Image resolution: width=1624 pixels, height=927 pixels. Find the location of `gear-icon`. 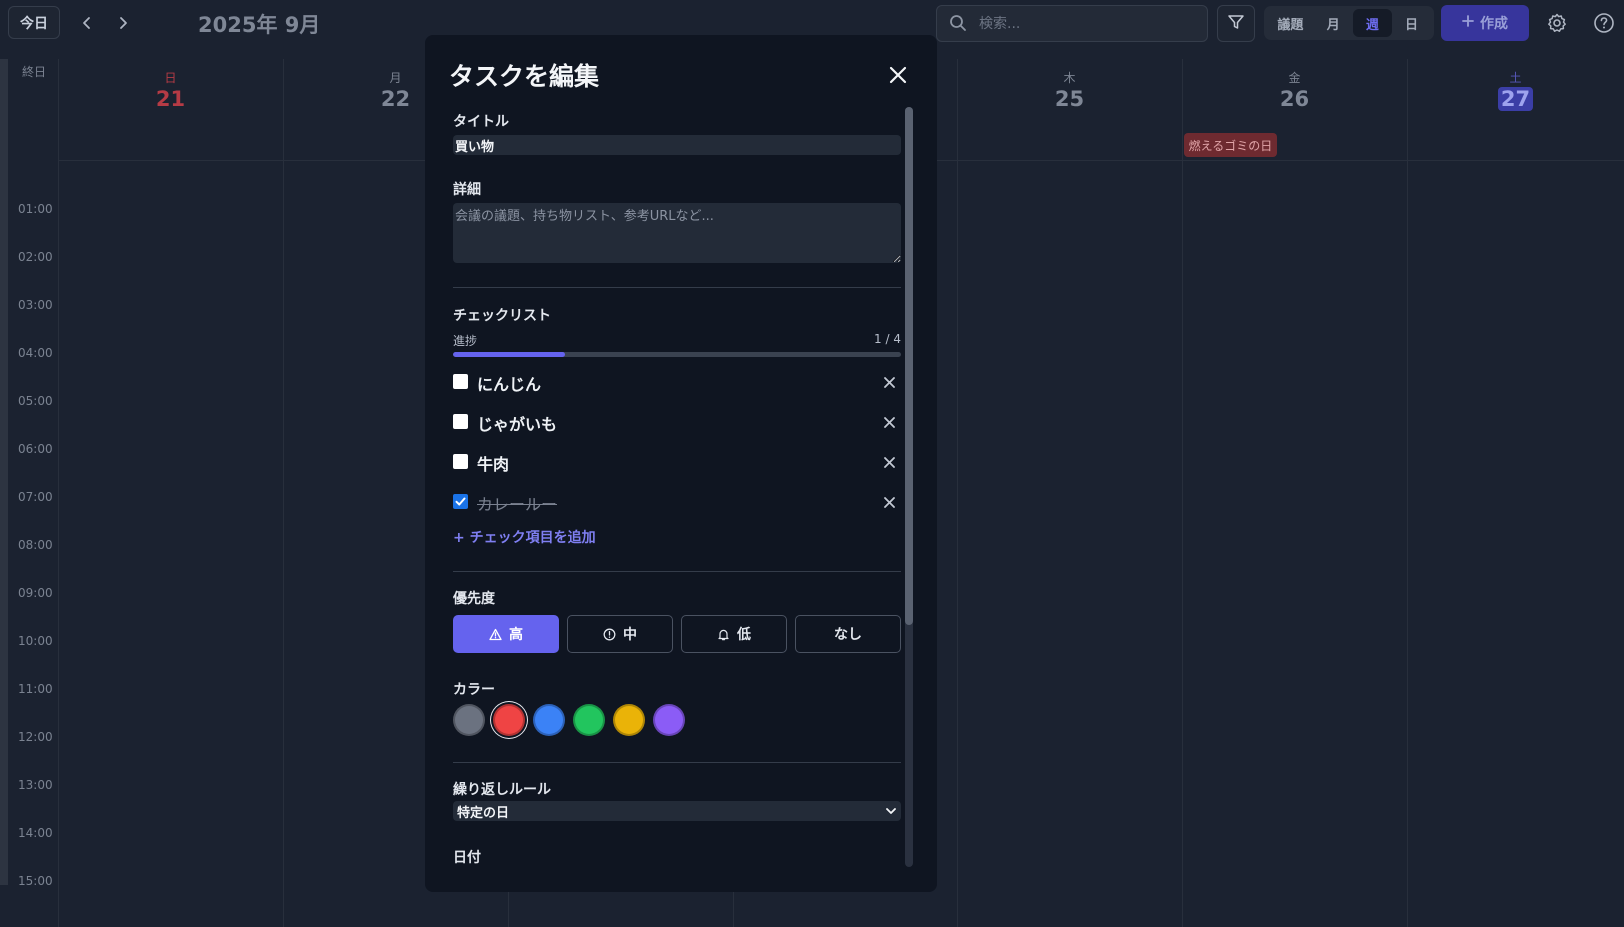

gear-icon is located at coordinates (1557, 23).